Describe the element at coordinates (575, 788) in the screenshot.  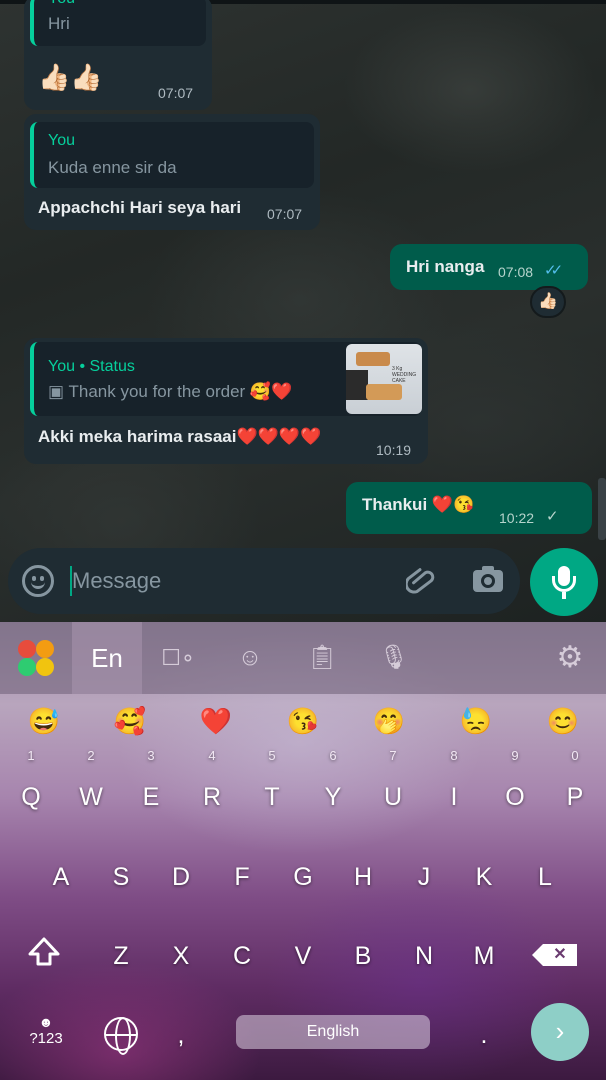
I see `key-p: 0P` at that location.